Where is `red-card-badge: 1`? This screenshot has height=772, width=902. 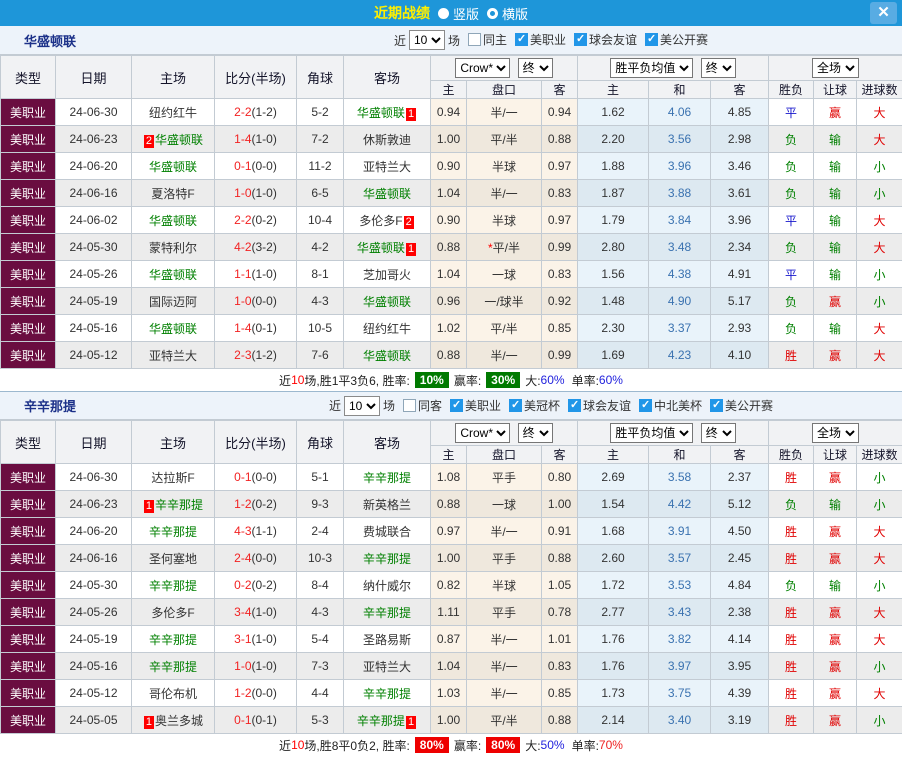 red-card-badge: 1 is located at coordinates (411, 114).